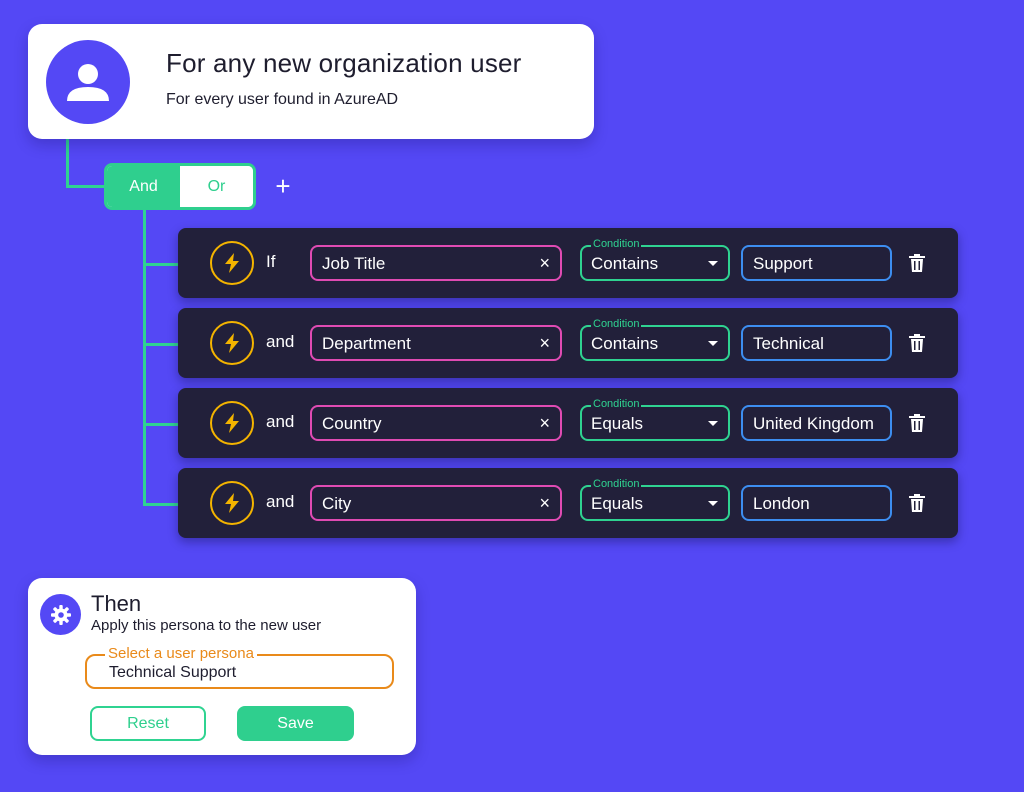 This screenshot has width=1024, height=792. Describe the element at coordinates (206, 625) in the screenshot. I see `action-subtitle: Apply this persona to the new user` at that location.